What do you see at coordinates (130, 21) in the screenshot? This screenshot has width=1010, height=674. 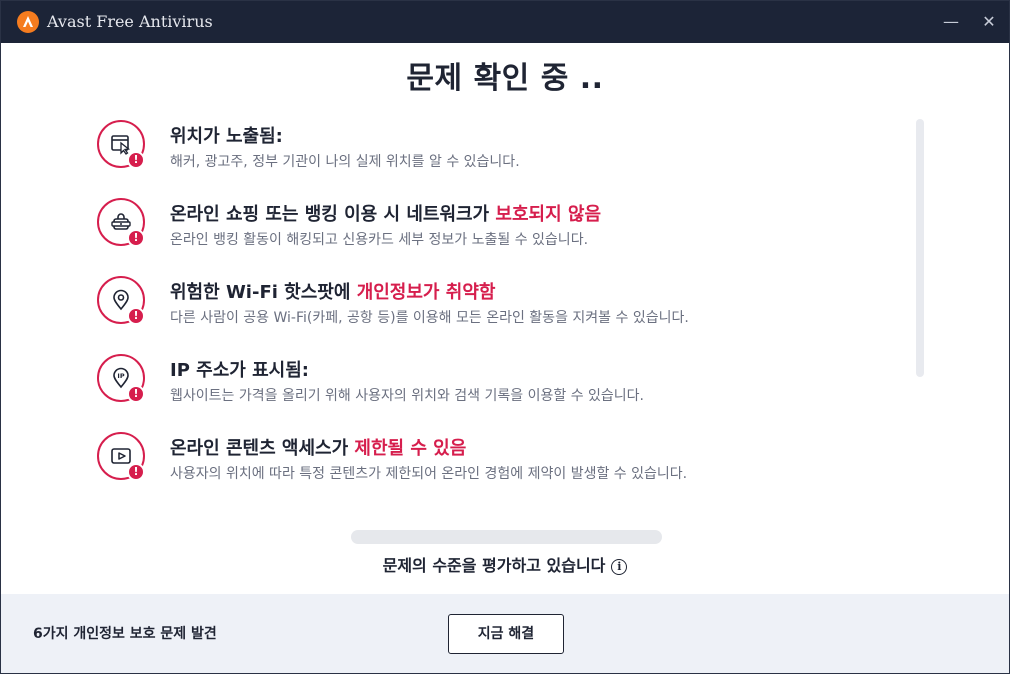 I see `window-title: Avast Free Antivirus` at bounding box center [130, 21].